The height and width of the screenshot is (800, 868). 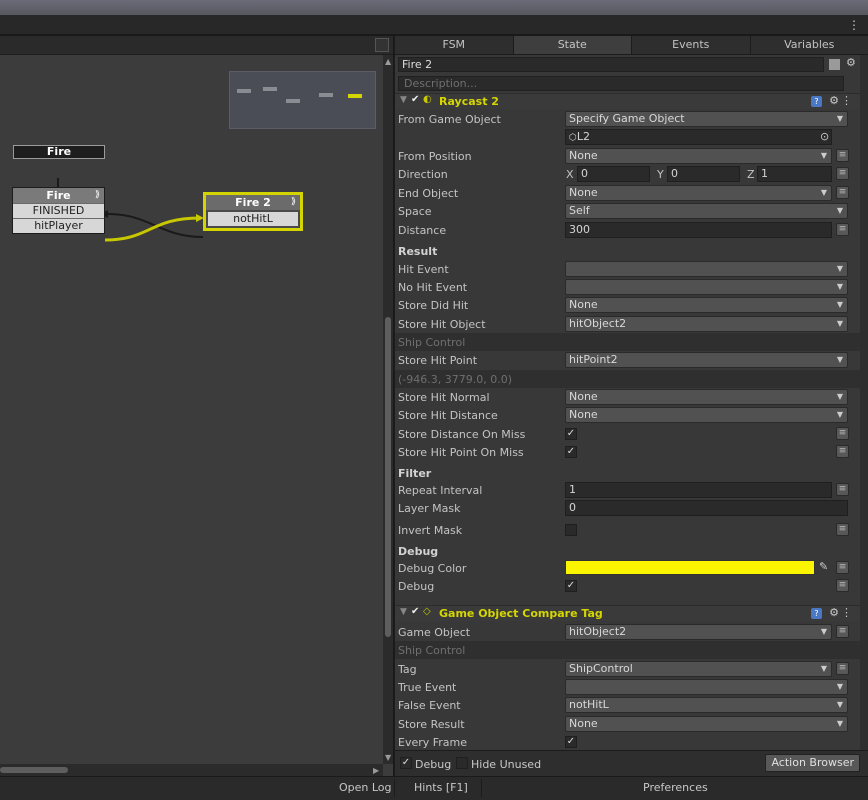 I want to click on state-name-input: Fire 2, so click(x=611, y=64).